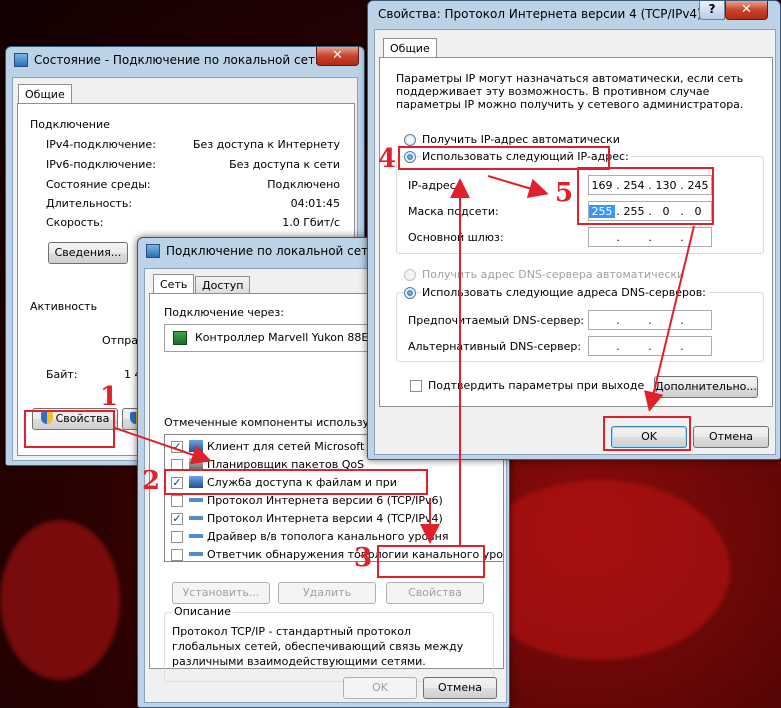 The width and height of the screenshot is (781, 708). I want to click on component-label: Планировщик пакетов QoS, so click(286, 464).